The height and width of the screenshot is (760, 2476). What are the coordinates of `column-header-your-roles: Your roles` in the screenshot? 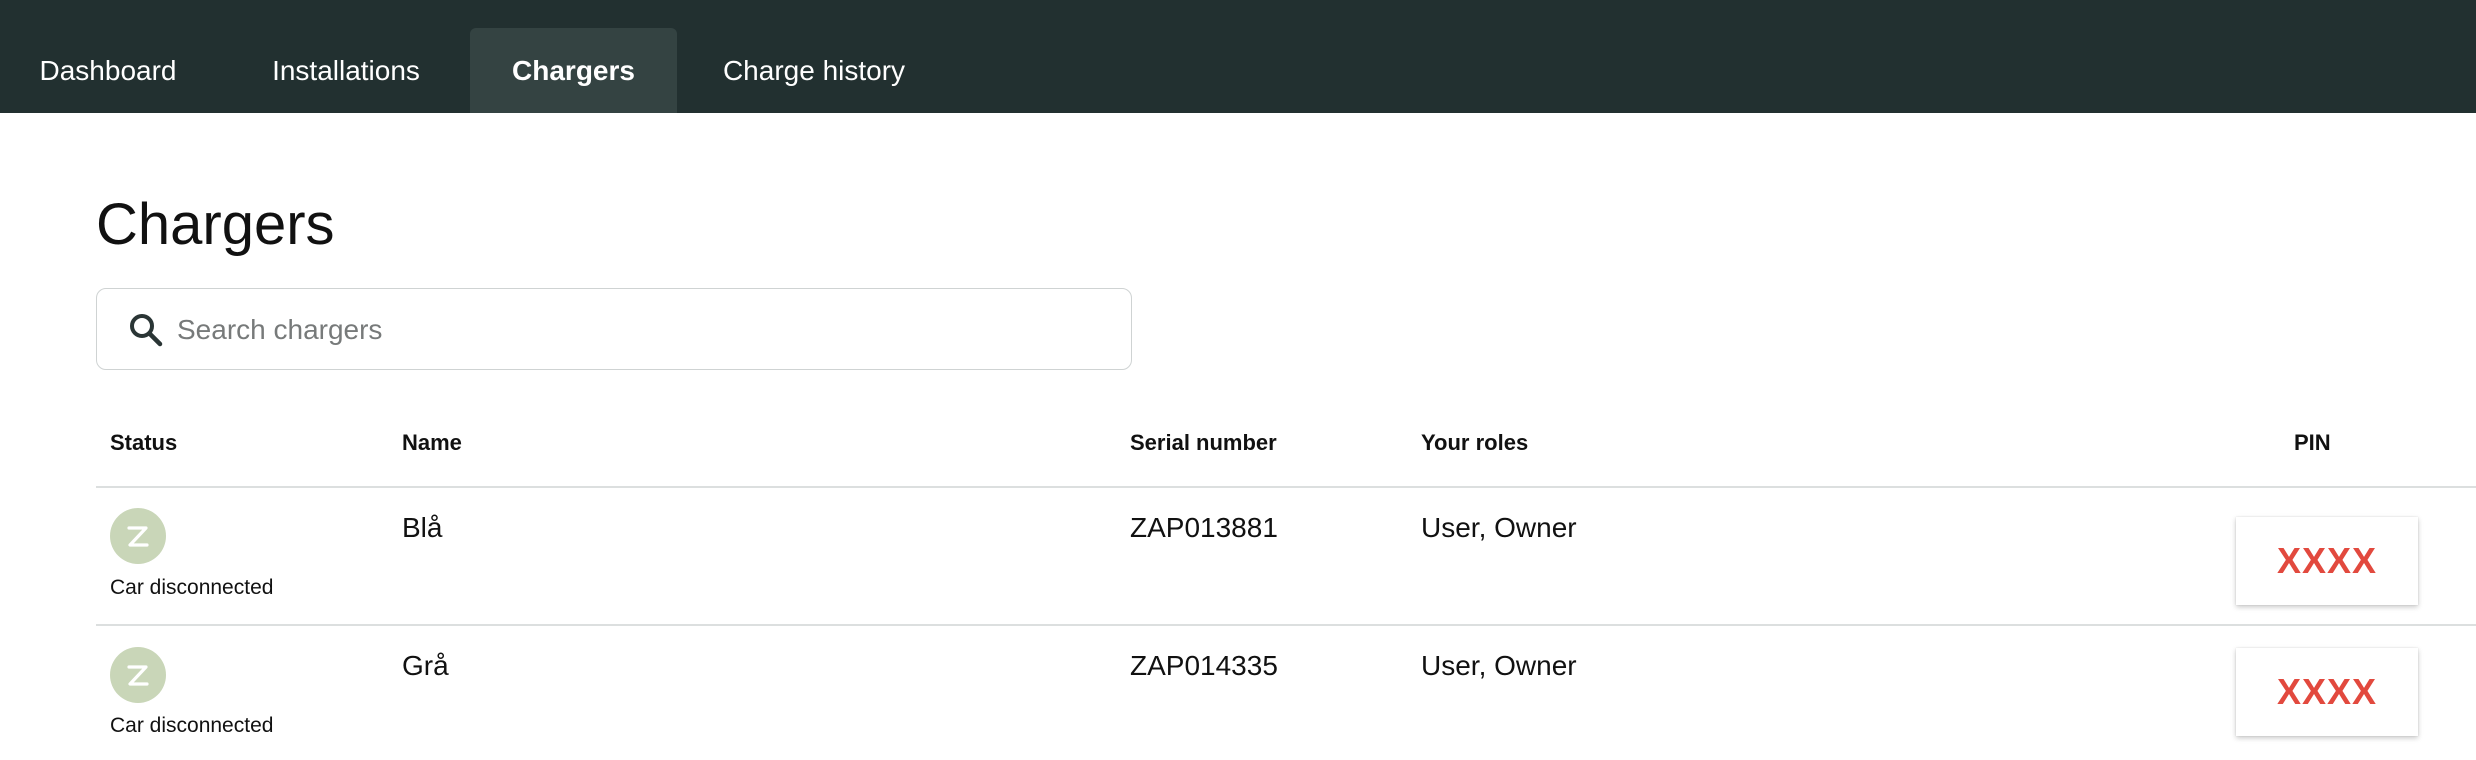 It's located at (1475, 442).